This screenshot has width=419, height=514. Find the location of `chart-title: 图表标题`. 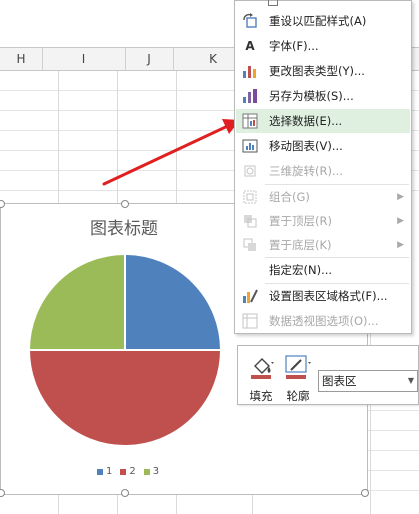

chart-title: 图表标题 is located at coordinates (124, 226).